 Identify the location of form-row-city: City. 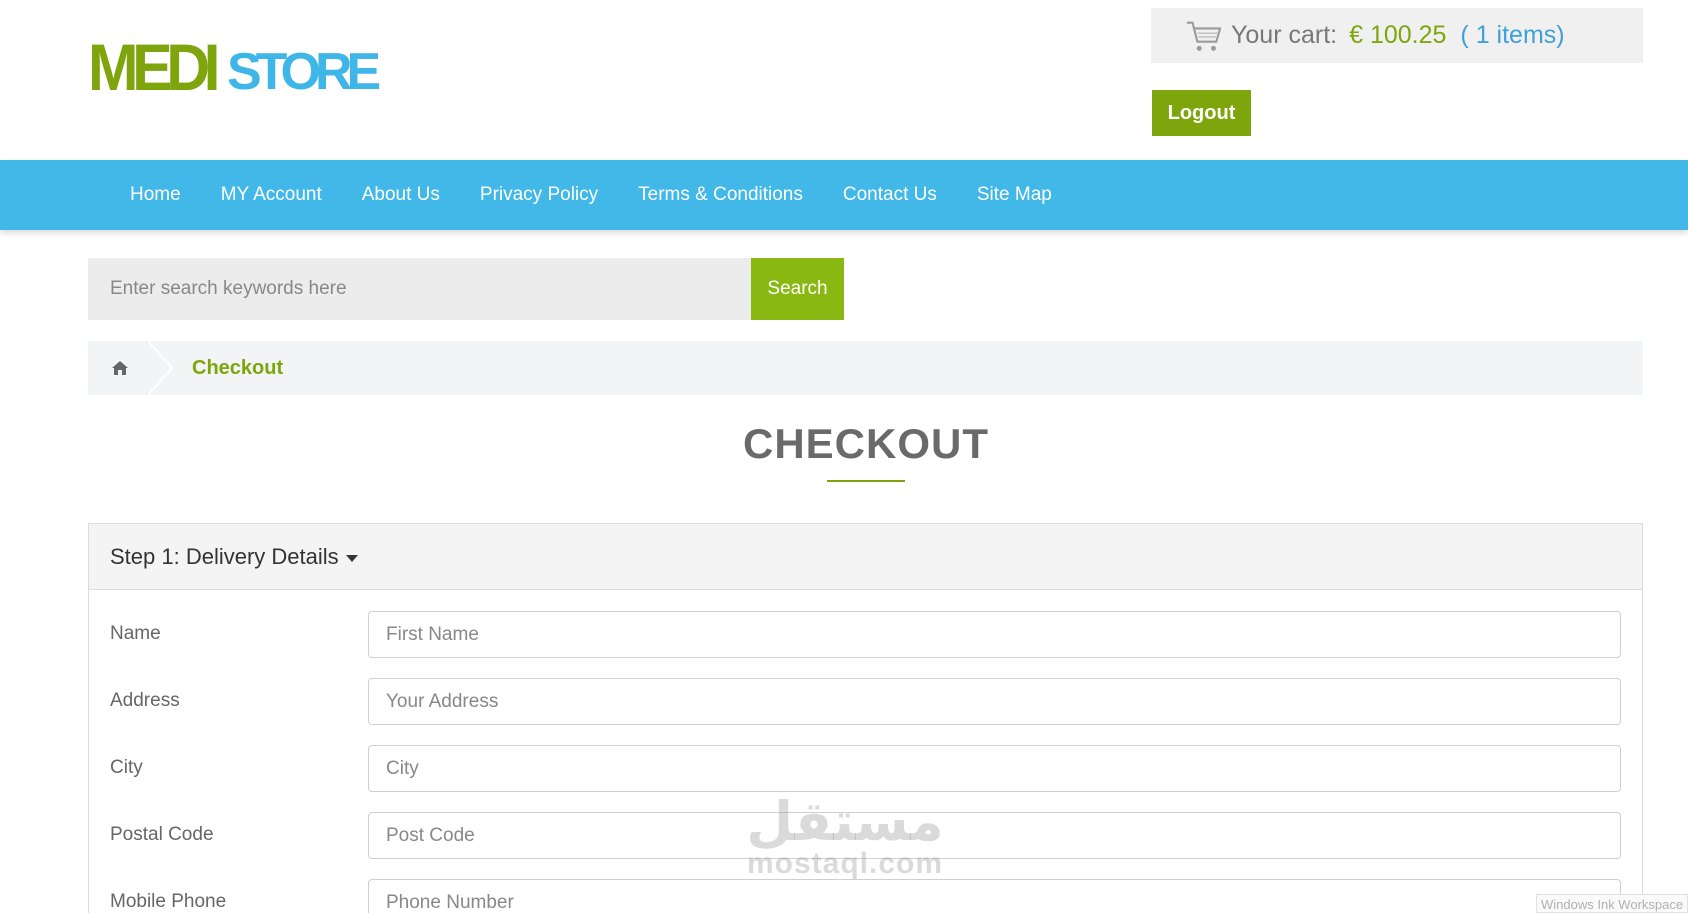
(865, 769).